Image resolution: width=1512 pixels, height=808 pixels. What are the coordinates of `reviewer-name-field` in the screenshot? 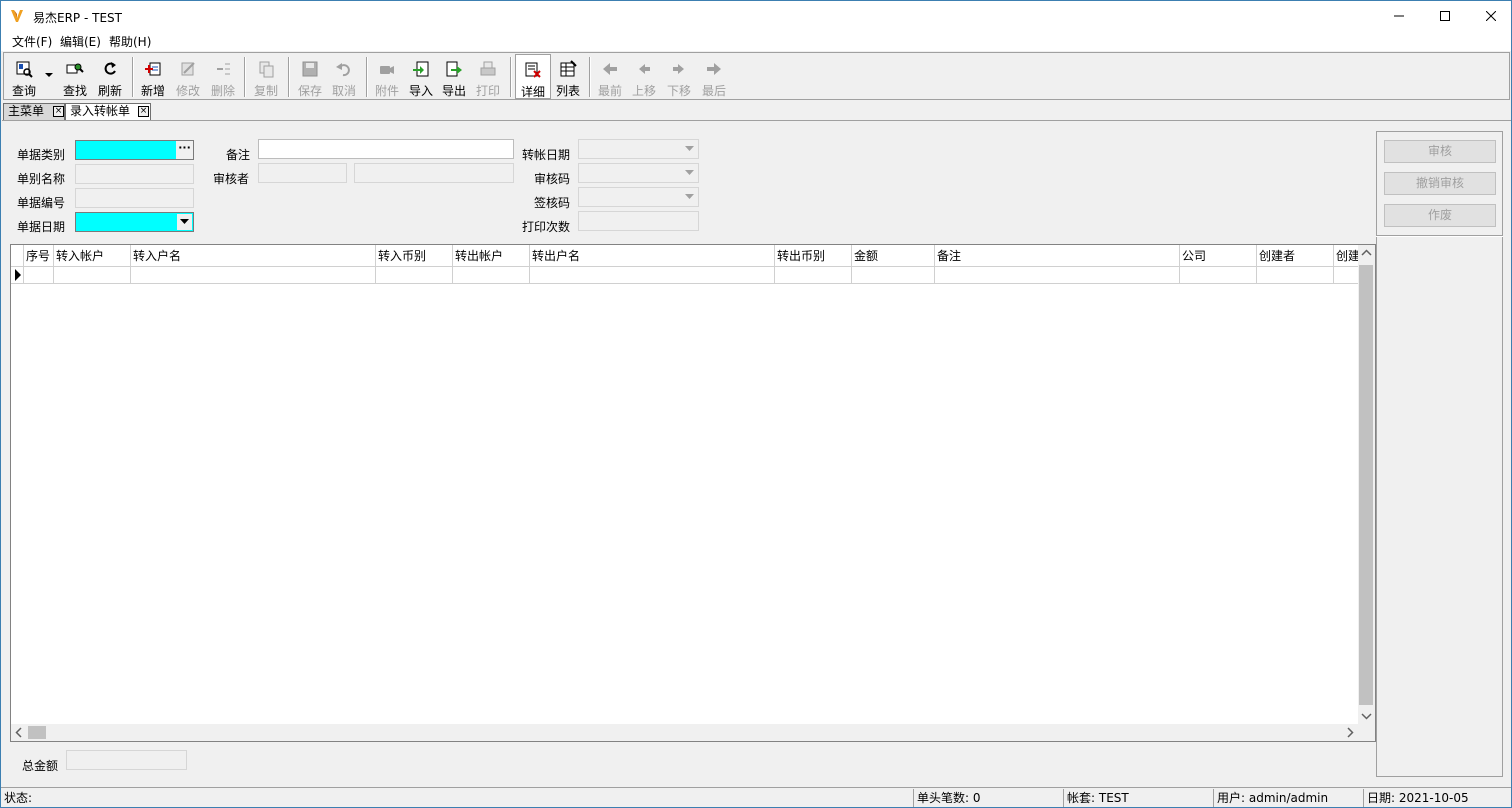 It's located at (434, 173).